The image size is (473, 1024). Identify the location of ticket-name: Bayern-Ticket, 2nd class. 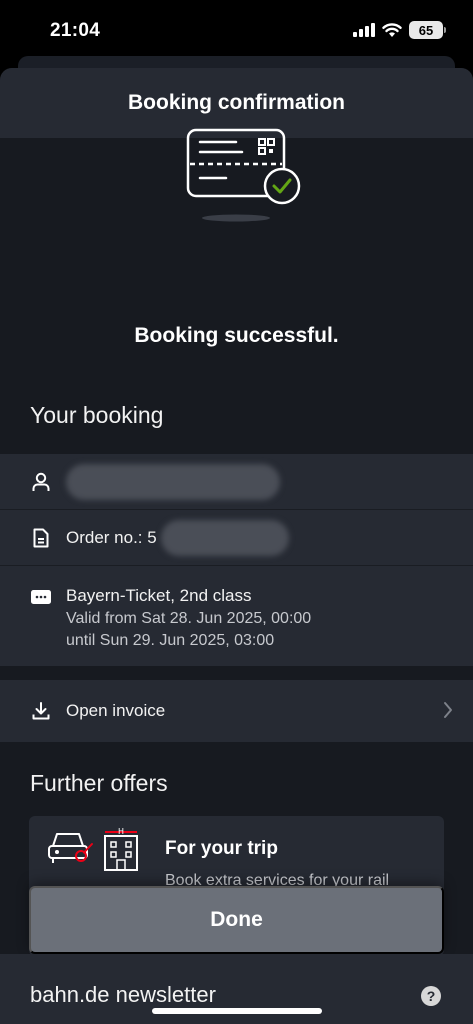
(159, 595).